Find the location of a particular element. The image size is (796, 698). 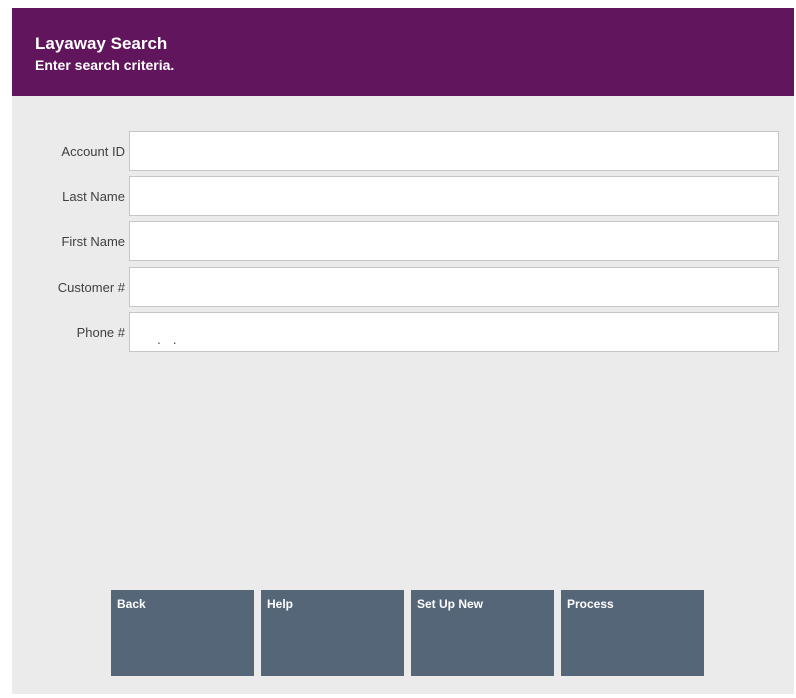

account-id-input is located at coordinates (454, 151).